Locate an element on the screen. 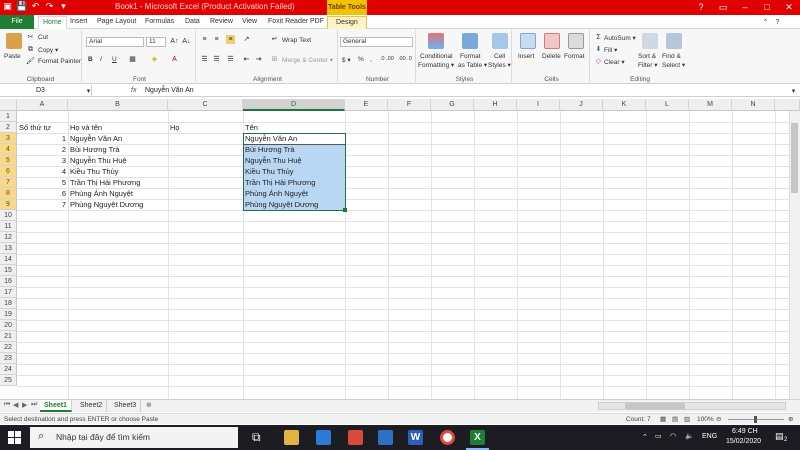 The width and height of the screenshot is (800, 450). row-header: 10 is located at coordinates (8, 215).